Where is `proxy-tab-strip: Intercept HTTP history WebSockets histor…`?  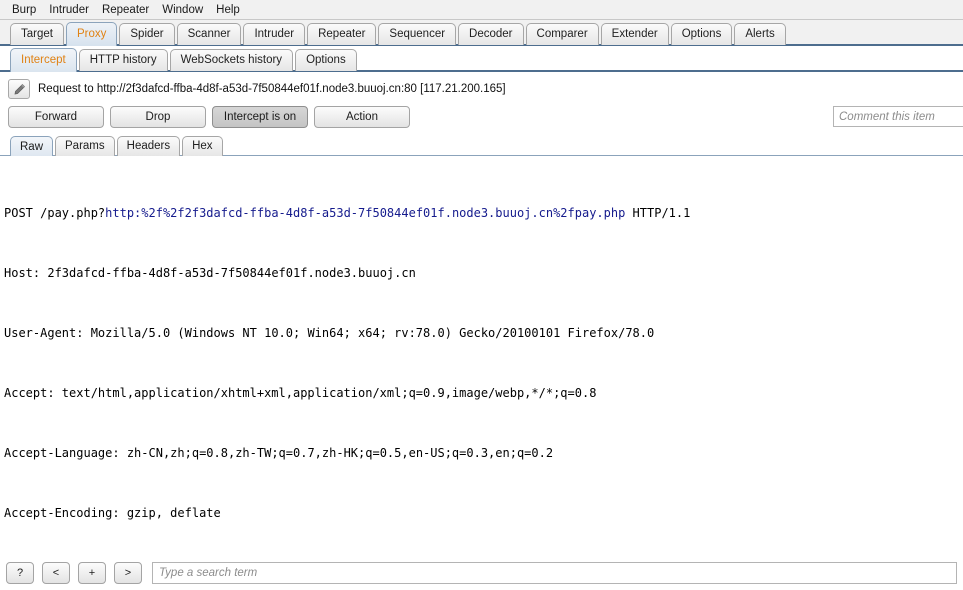 proxy-tab-strip: Intercept HTTP history WebSockets histor… is located at coordinates (481, 59).